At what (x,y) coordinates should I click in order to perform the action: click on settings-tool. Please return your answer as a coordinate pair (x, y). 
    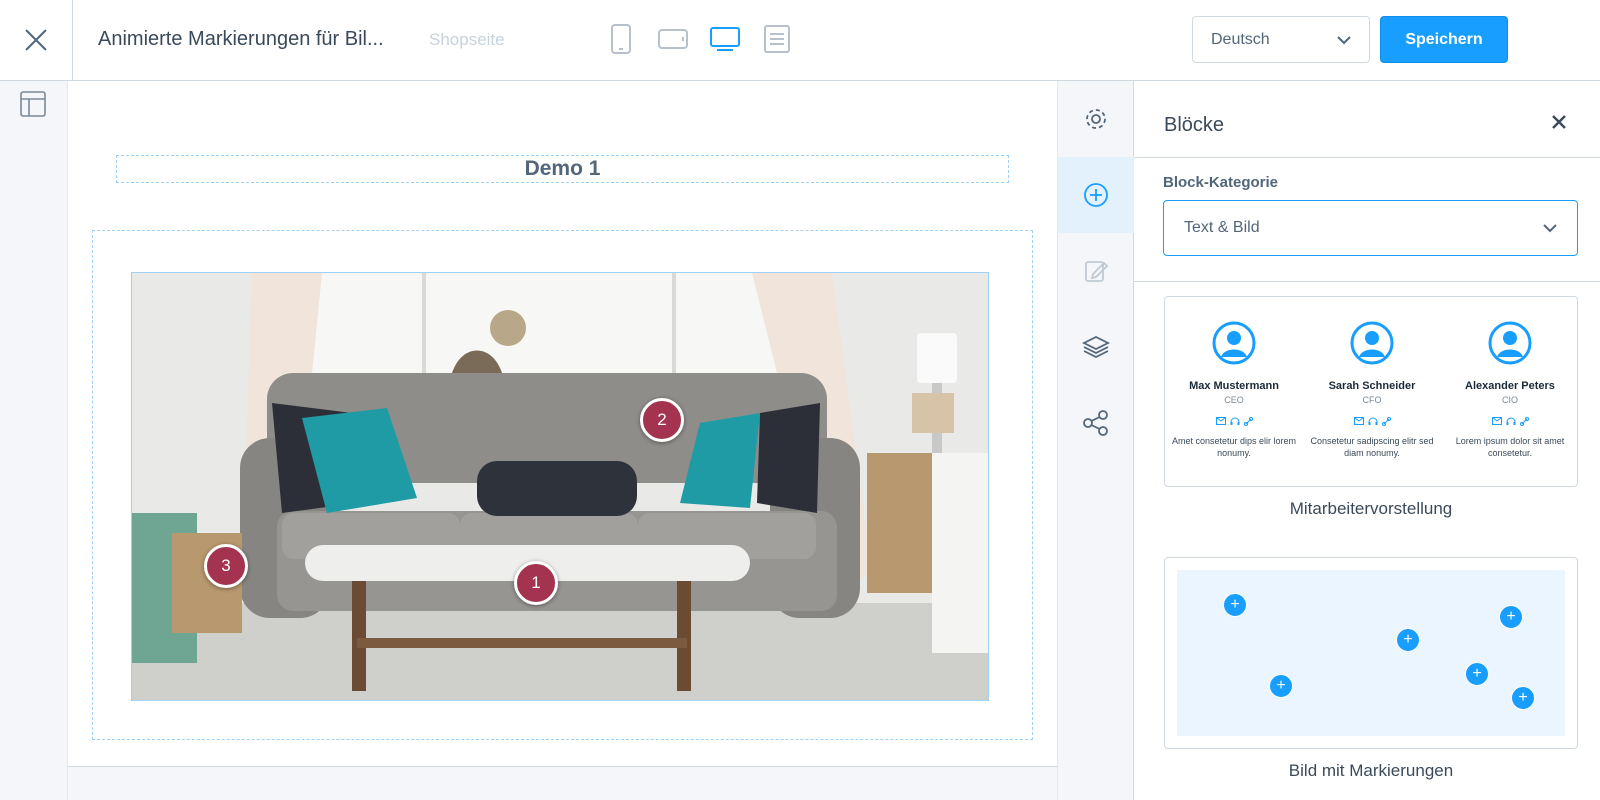
    Looking at the image, I should click on (1096, 119).